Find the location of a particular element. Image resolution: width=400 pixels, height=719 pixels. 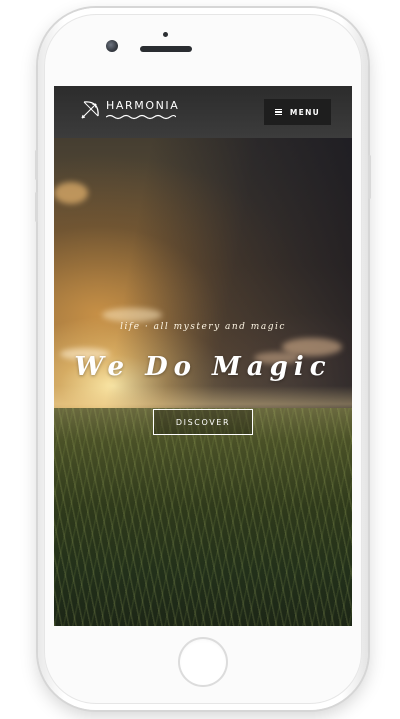

volume-down-button is located at coordinates (36, 207).